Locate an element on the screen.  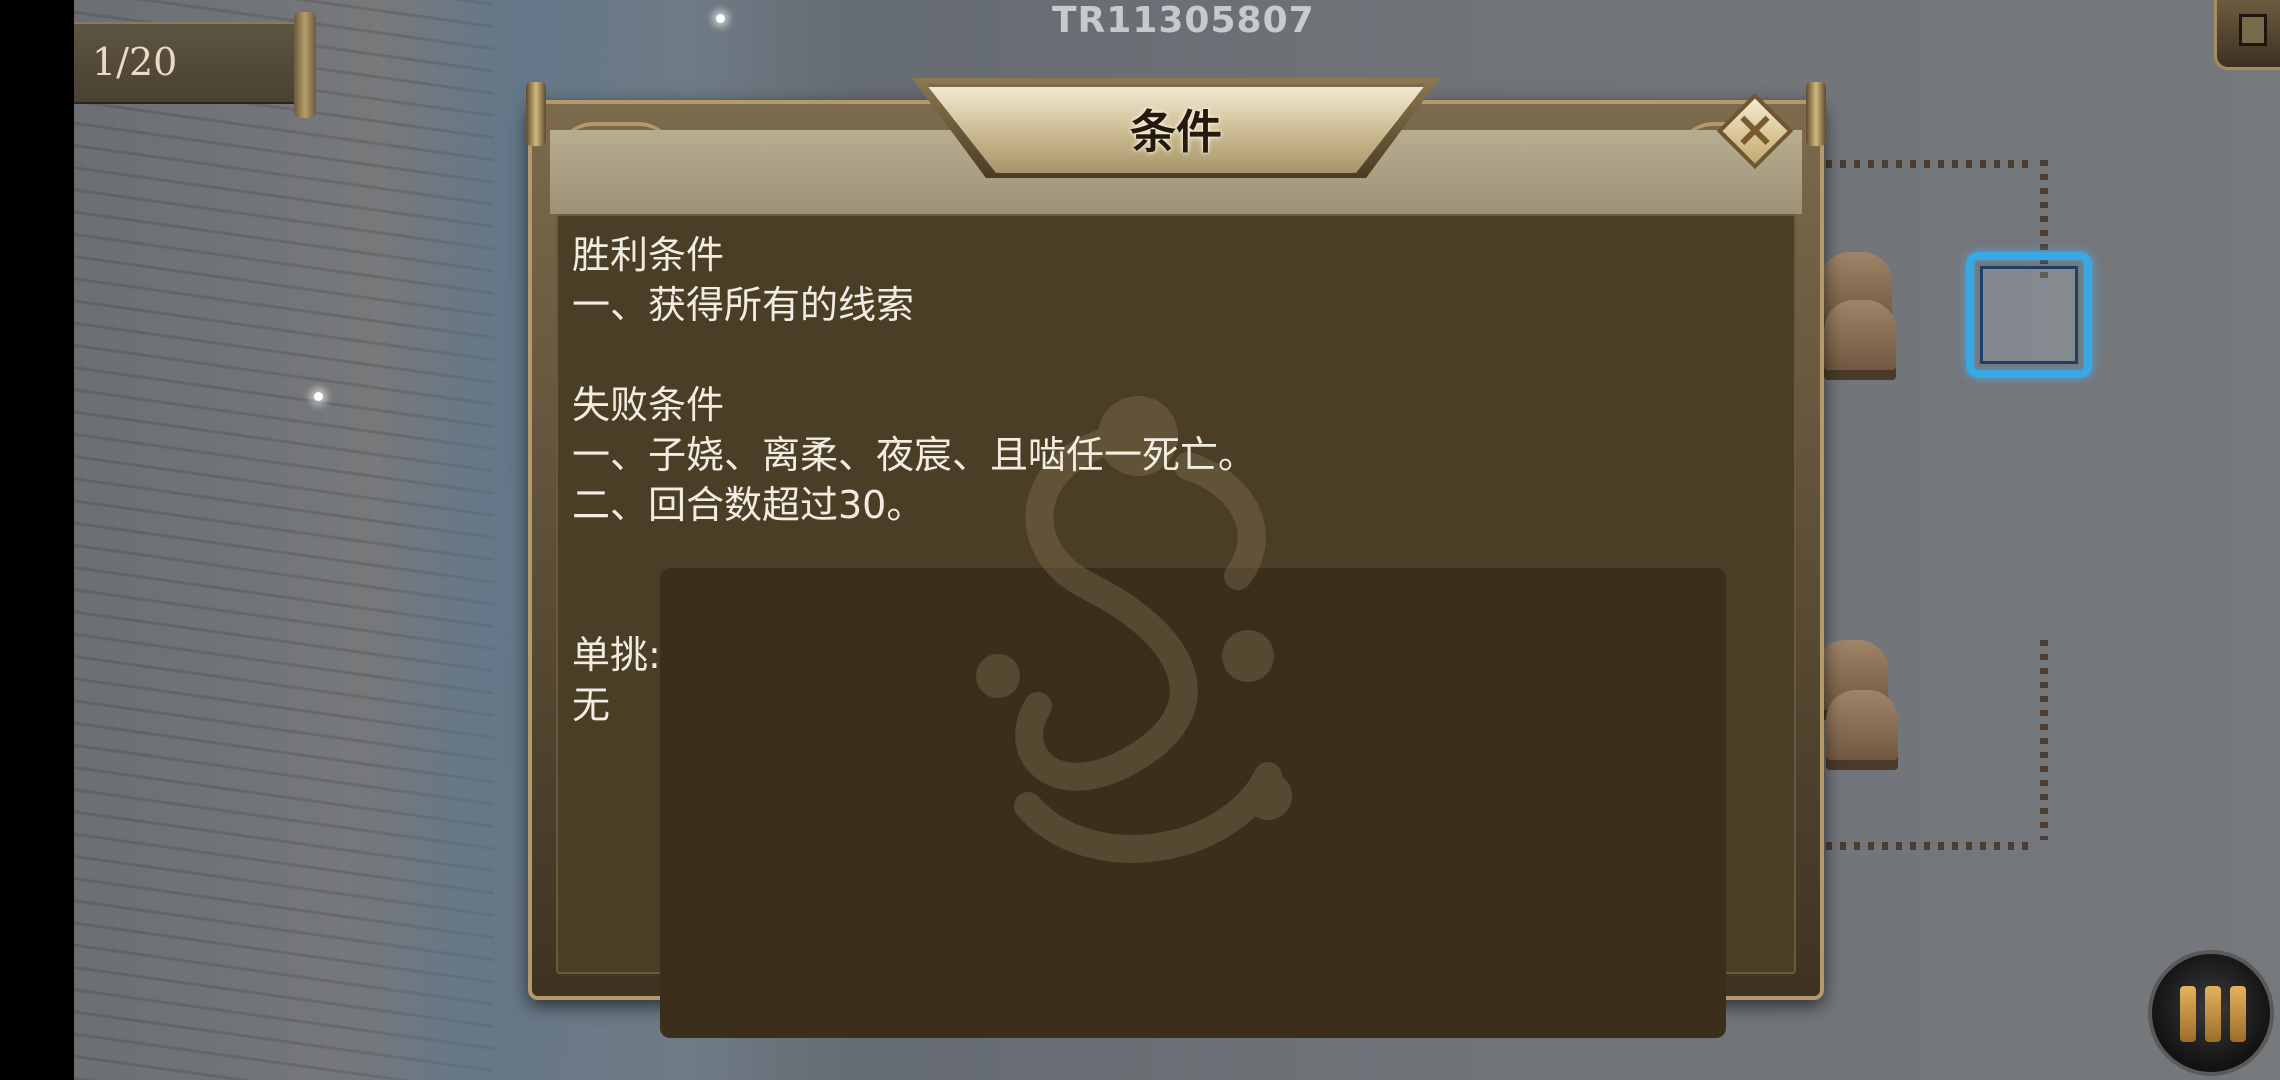
close-icon: × is located at coordinates (1755, 129).